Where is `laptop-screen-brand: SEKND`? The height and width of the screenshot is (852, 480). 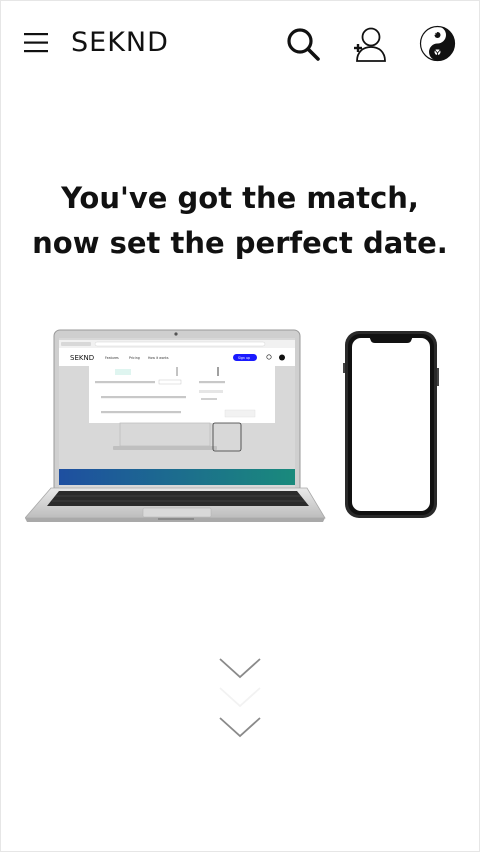 laptop-screen-brand: SEKND is located at coordinates (82, 358).